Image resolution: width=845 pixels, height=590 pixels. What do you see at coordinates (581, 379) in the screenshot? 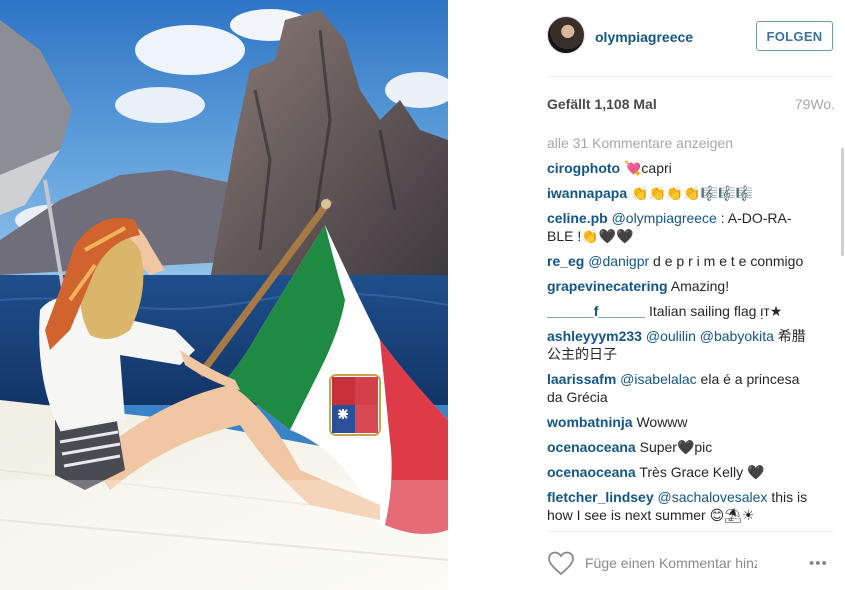
I see `comment-username: laarissafm` at bounding box center [581, 379].